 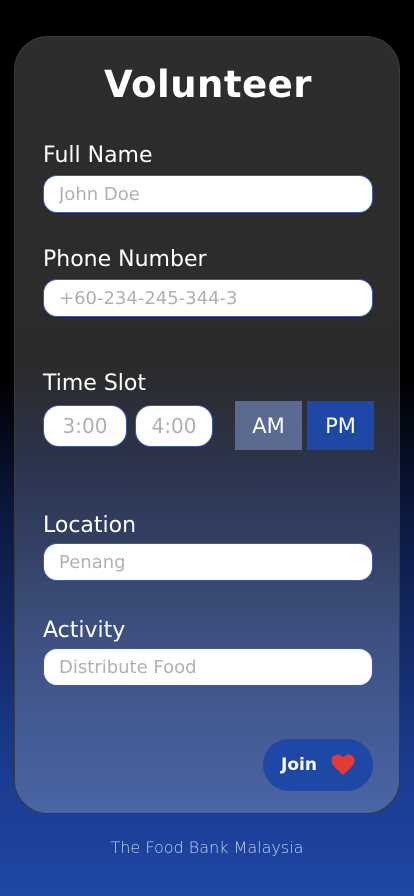 I want to click on location-label: Location, so click(x=90, y=525).